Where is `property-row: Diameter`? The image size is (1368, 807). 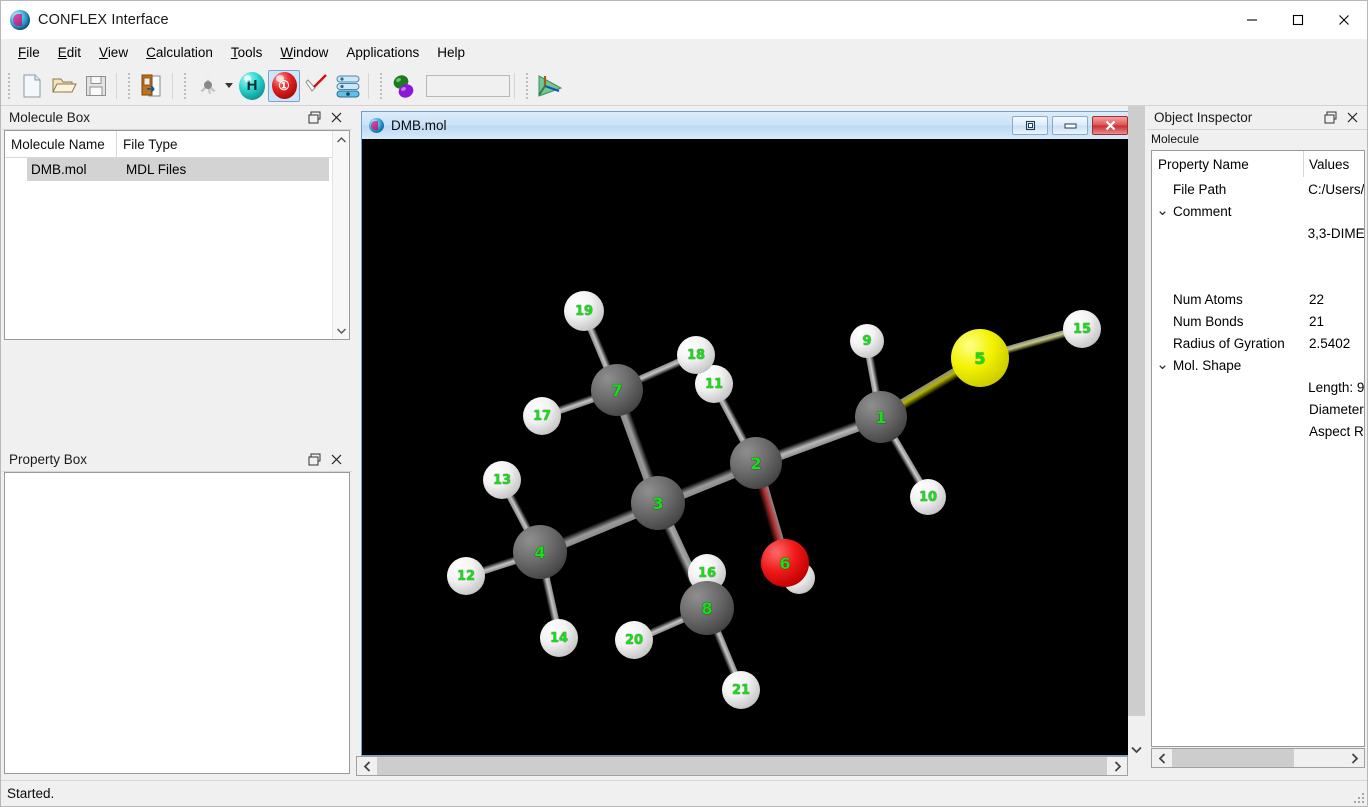 property-row: Diameter is located at coordinates (1258, 409).